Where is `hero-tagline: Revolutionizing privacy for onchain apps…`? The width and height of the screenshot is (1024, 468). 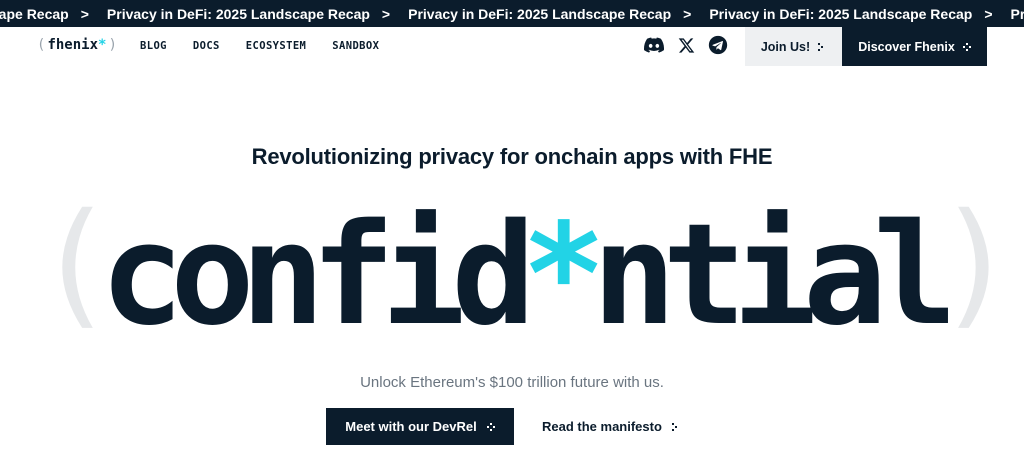
hero-tagline: Revolutionizing privacy for onchain apps… is located at coordinates (512, 156).